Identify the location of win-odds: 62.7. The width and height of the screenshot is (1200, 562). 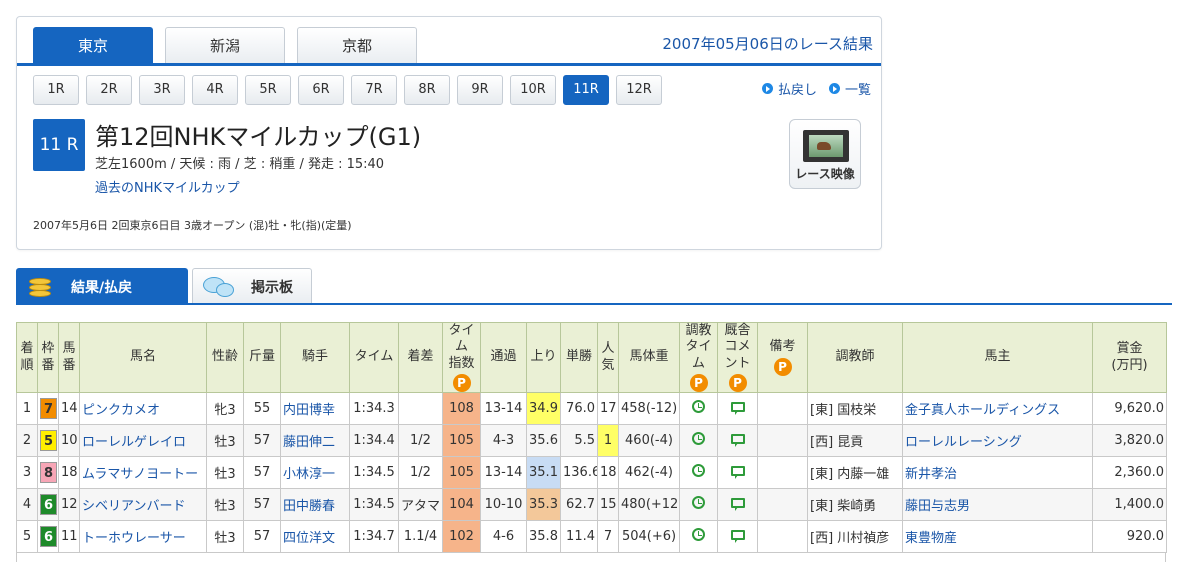
(579, 504).